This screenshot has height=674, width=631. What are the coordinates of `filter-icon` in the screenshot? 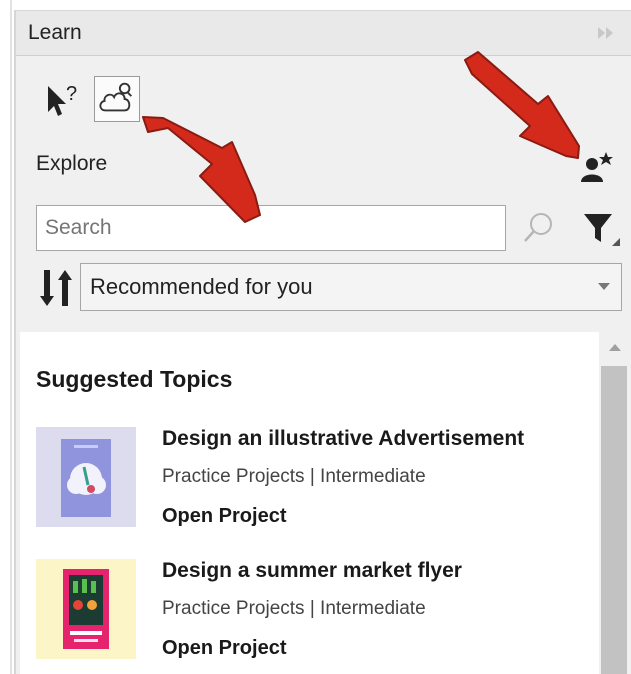 It's located at (602, 230).